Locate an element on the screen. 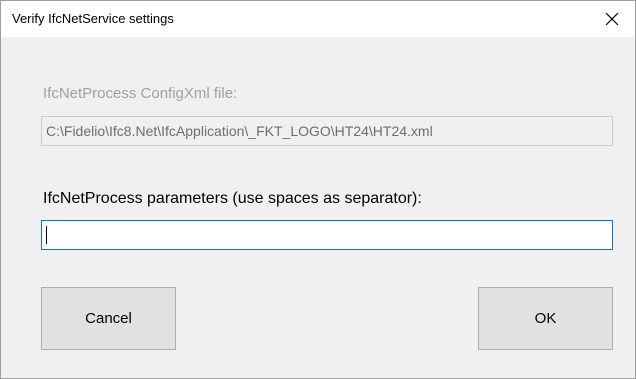  title-bar: Verify IfcNetService settings is located at coordinates (318, 19).